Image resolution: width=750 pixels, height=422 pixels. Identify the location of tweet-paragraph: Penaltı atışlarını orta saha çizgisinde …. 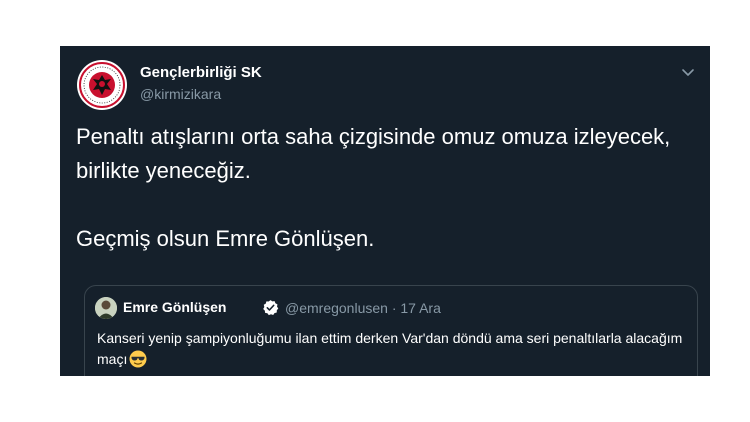
(373, 153).